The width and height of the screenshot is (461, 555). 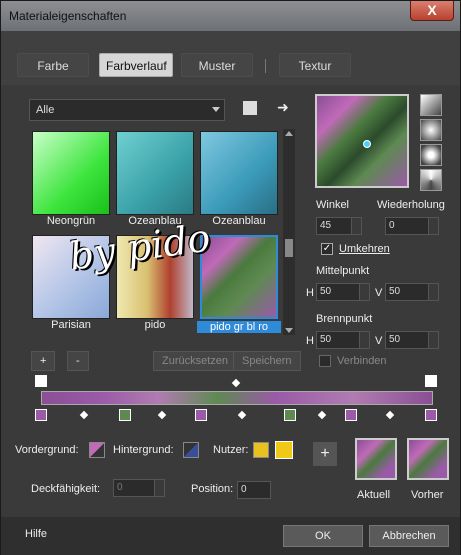 What do you see at coordinates (356, 226) in the screenshot?
I see `angle-stepper` at bounding box center [356, 226].